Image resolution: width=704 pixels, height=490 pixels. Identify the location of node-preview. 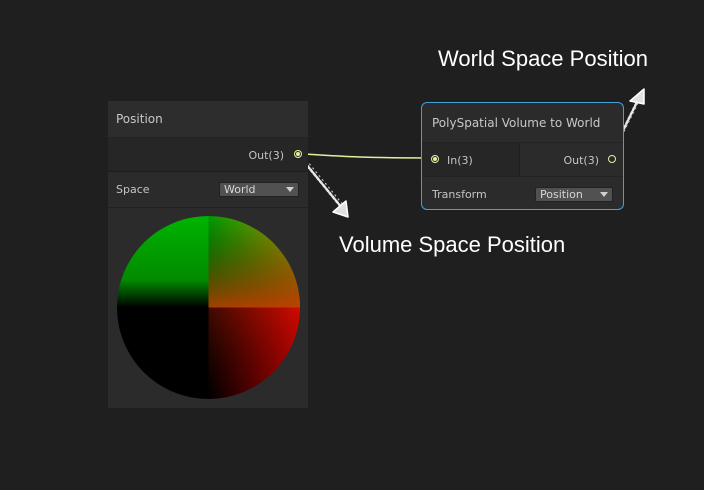
(208, 307).